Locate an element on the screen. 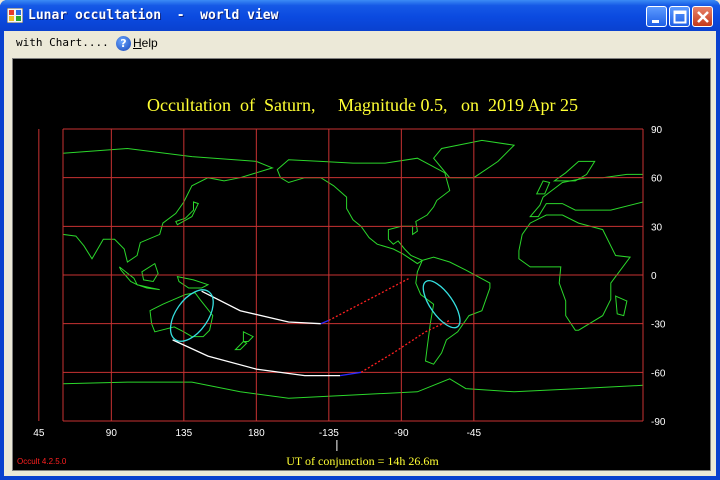 This screenshot has height=480, width=720. version-label: Occult 4.2.5.0 is located at coordinates (42, 461).